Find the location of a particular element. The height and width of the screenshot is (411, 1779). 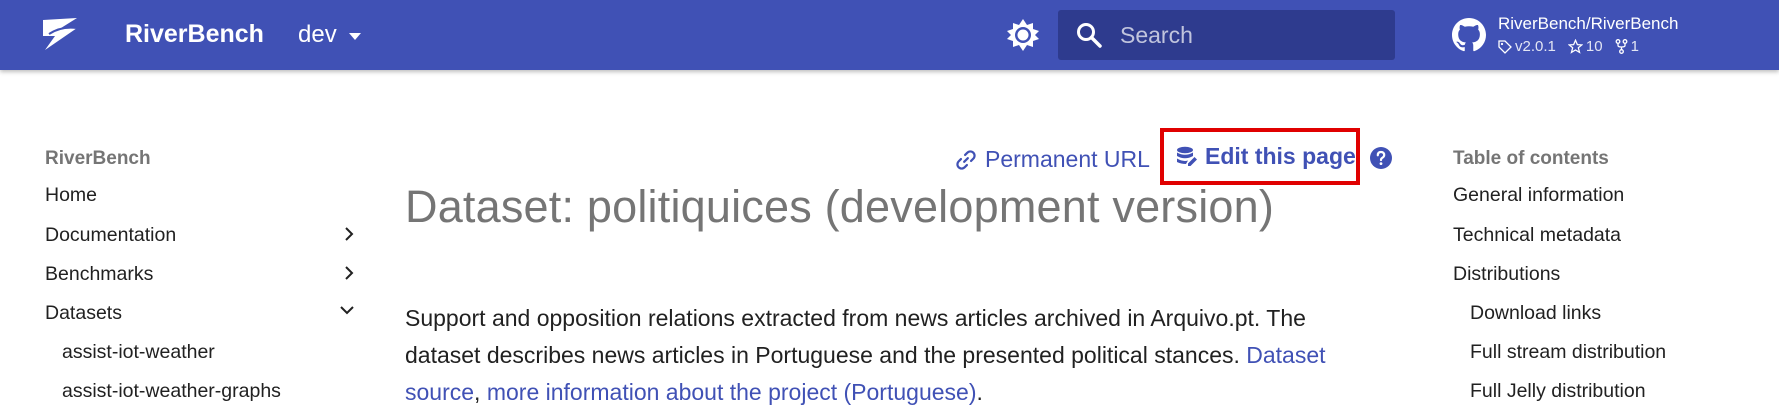

repo-facts: v2.0.1 10 1 is located at coordinates (1568, 46).